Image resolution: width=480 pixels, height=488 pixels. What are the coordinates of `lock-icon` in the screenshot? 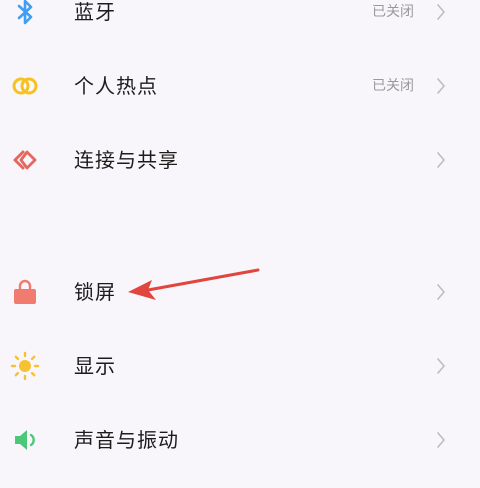 It's located at (25, 292).